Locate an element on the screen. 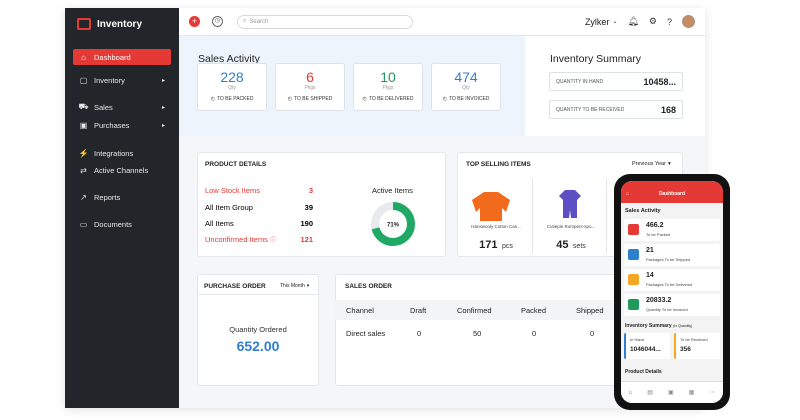  low-stock-row: Low Stock Items 3 is located at coordinates (259, 190).